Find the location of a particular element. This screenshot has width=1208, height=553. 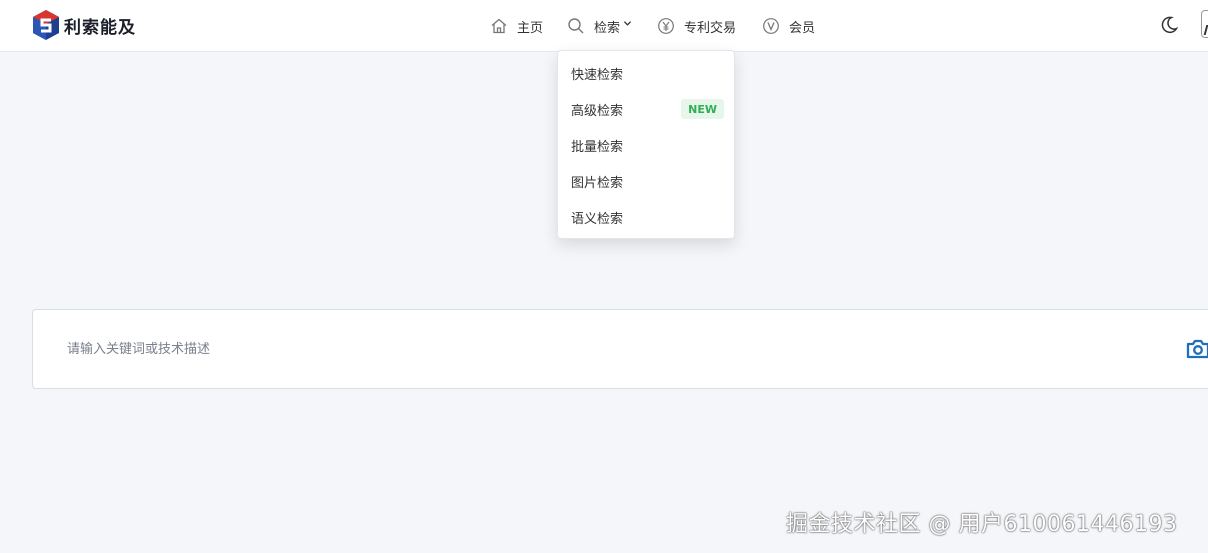

camera-icon is located at coordinates (1196, 349).